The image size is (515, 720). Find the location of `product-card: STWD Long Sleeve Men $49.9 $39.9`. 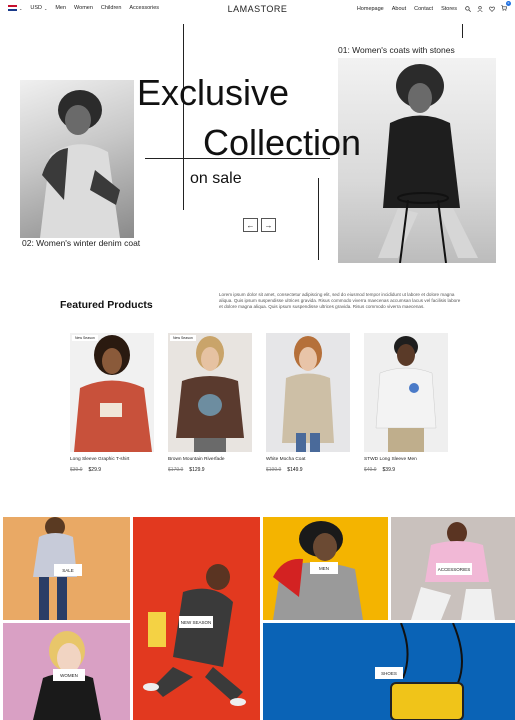

product-card: STWD Long Sleeve Men $49.9 $39.9 is located at coordinates (406, 403).